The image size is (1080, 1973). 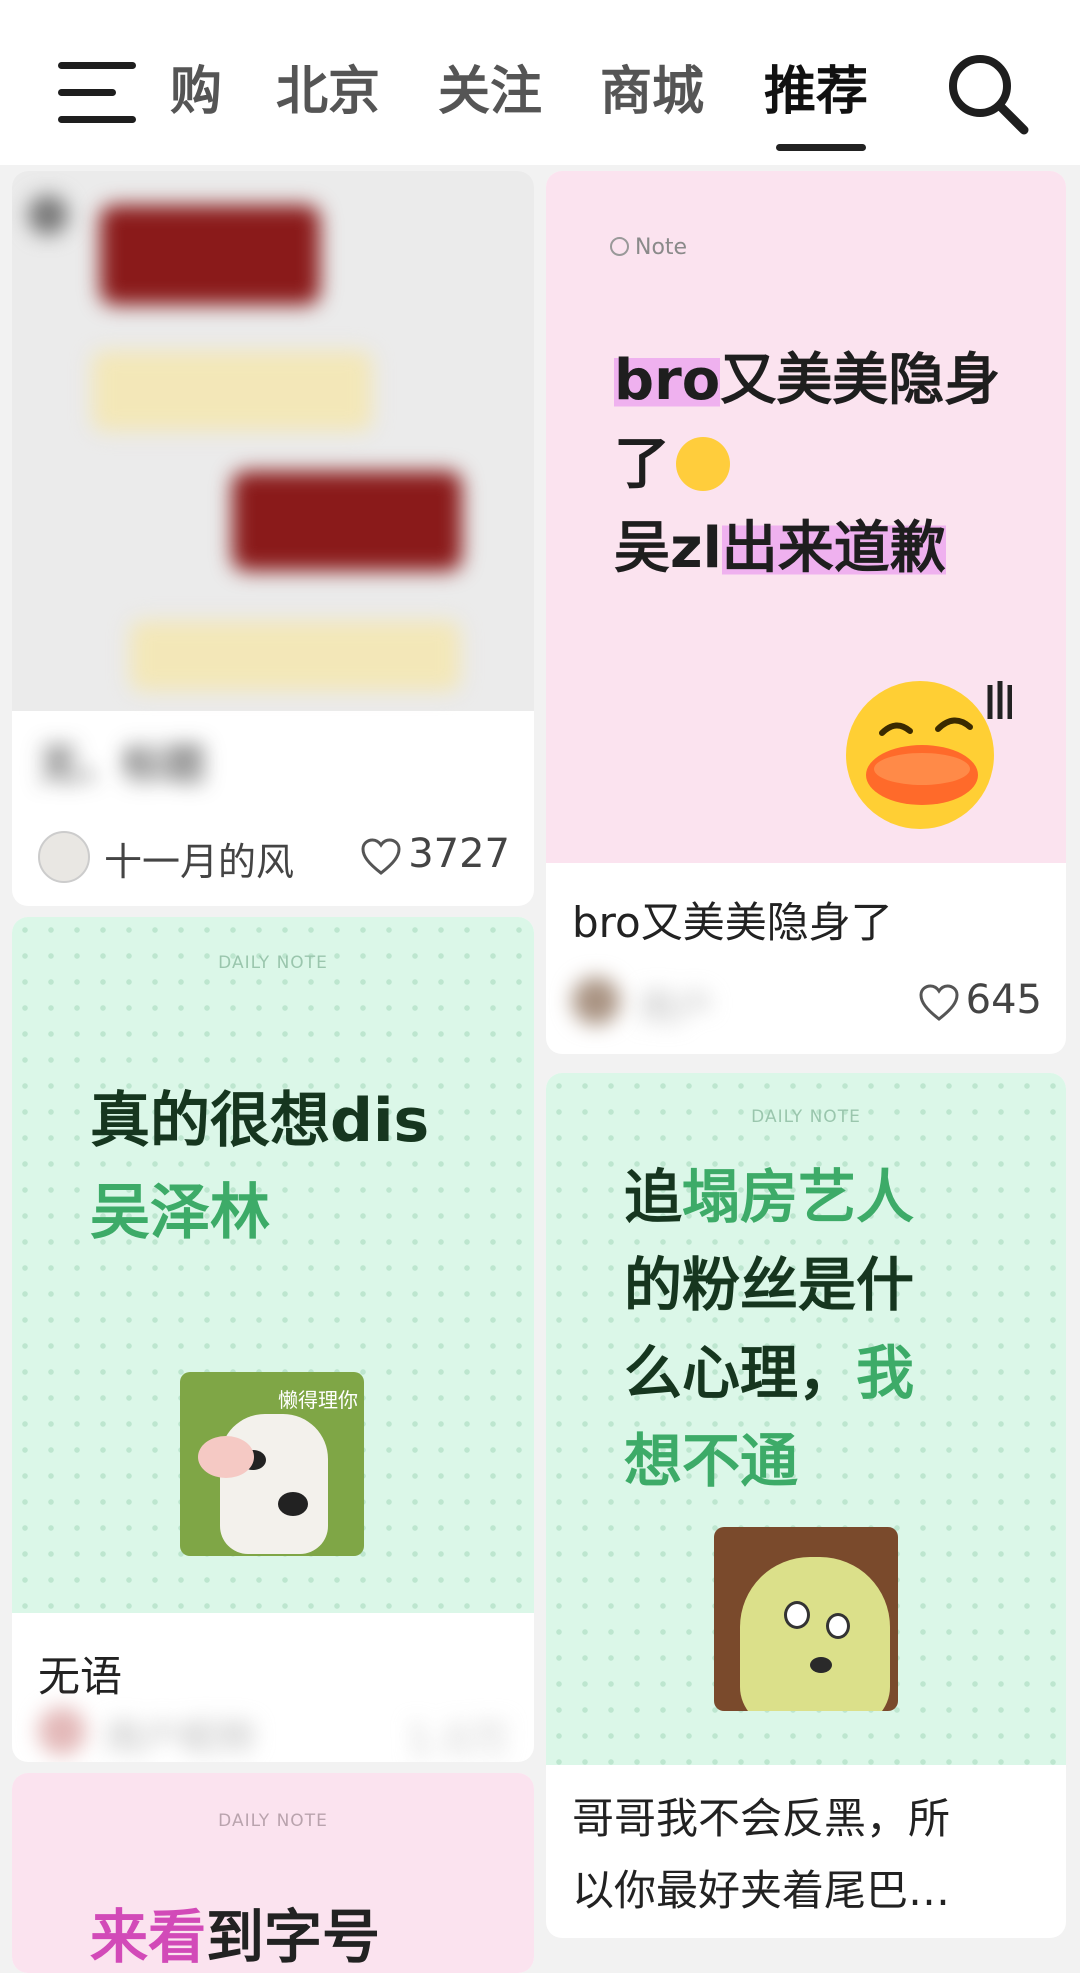 What do you see at coordinates (821, 147) in the screenshot?
I see `active-tab-indicator` at bounding box center [821, 147].